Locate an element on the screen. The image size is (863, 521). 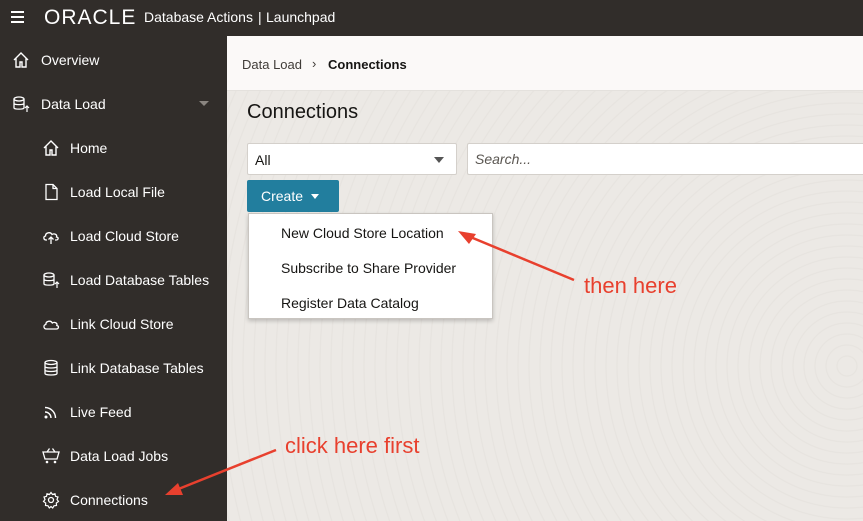
sidebar-item-label: Home is located at coordinates (89, 148).